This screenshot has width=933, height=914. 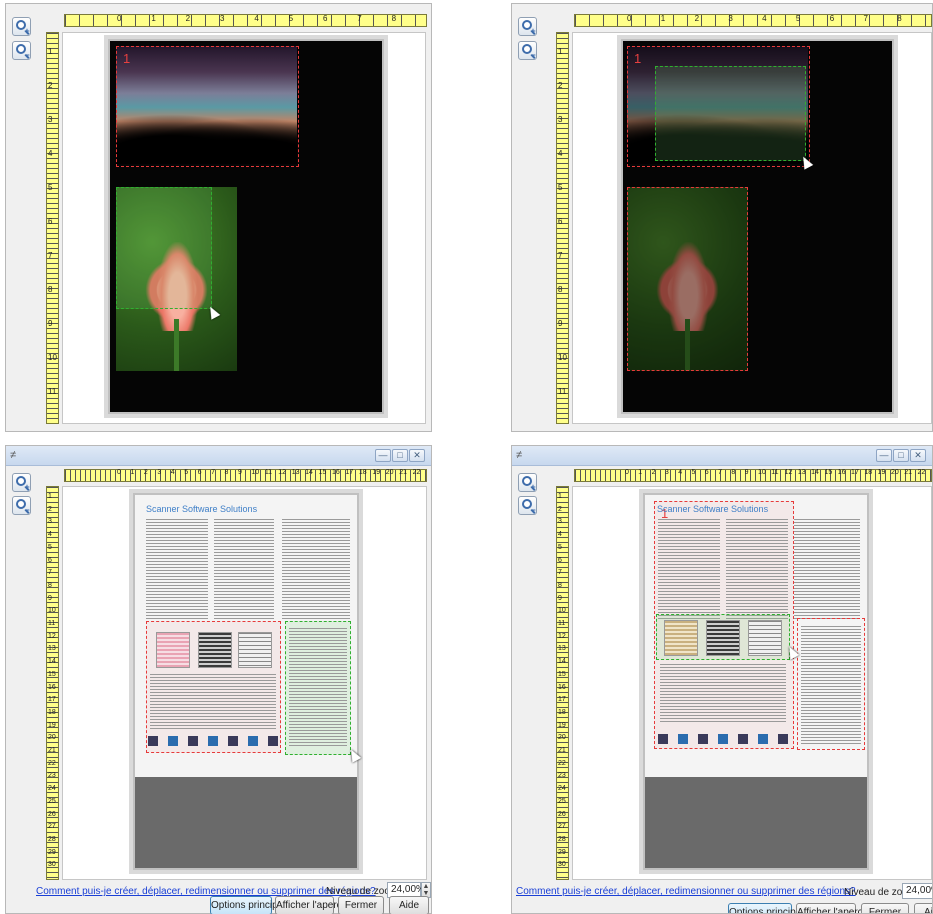 What do you see at coordinates (52, 228) in the screenshot?
I see `vertical-ruler: 1 2 3 4 5 6 7 8 9 10 11` at bounding box center [52, 228].